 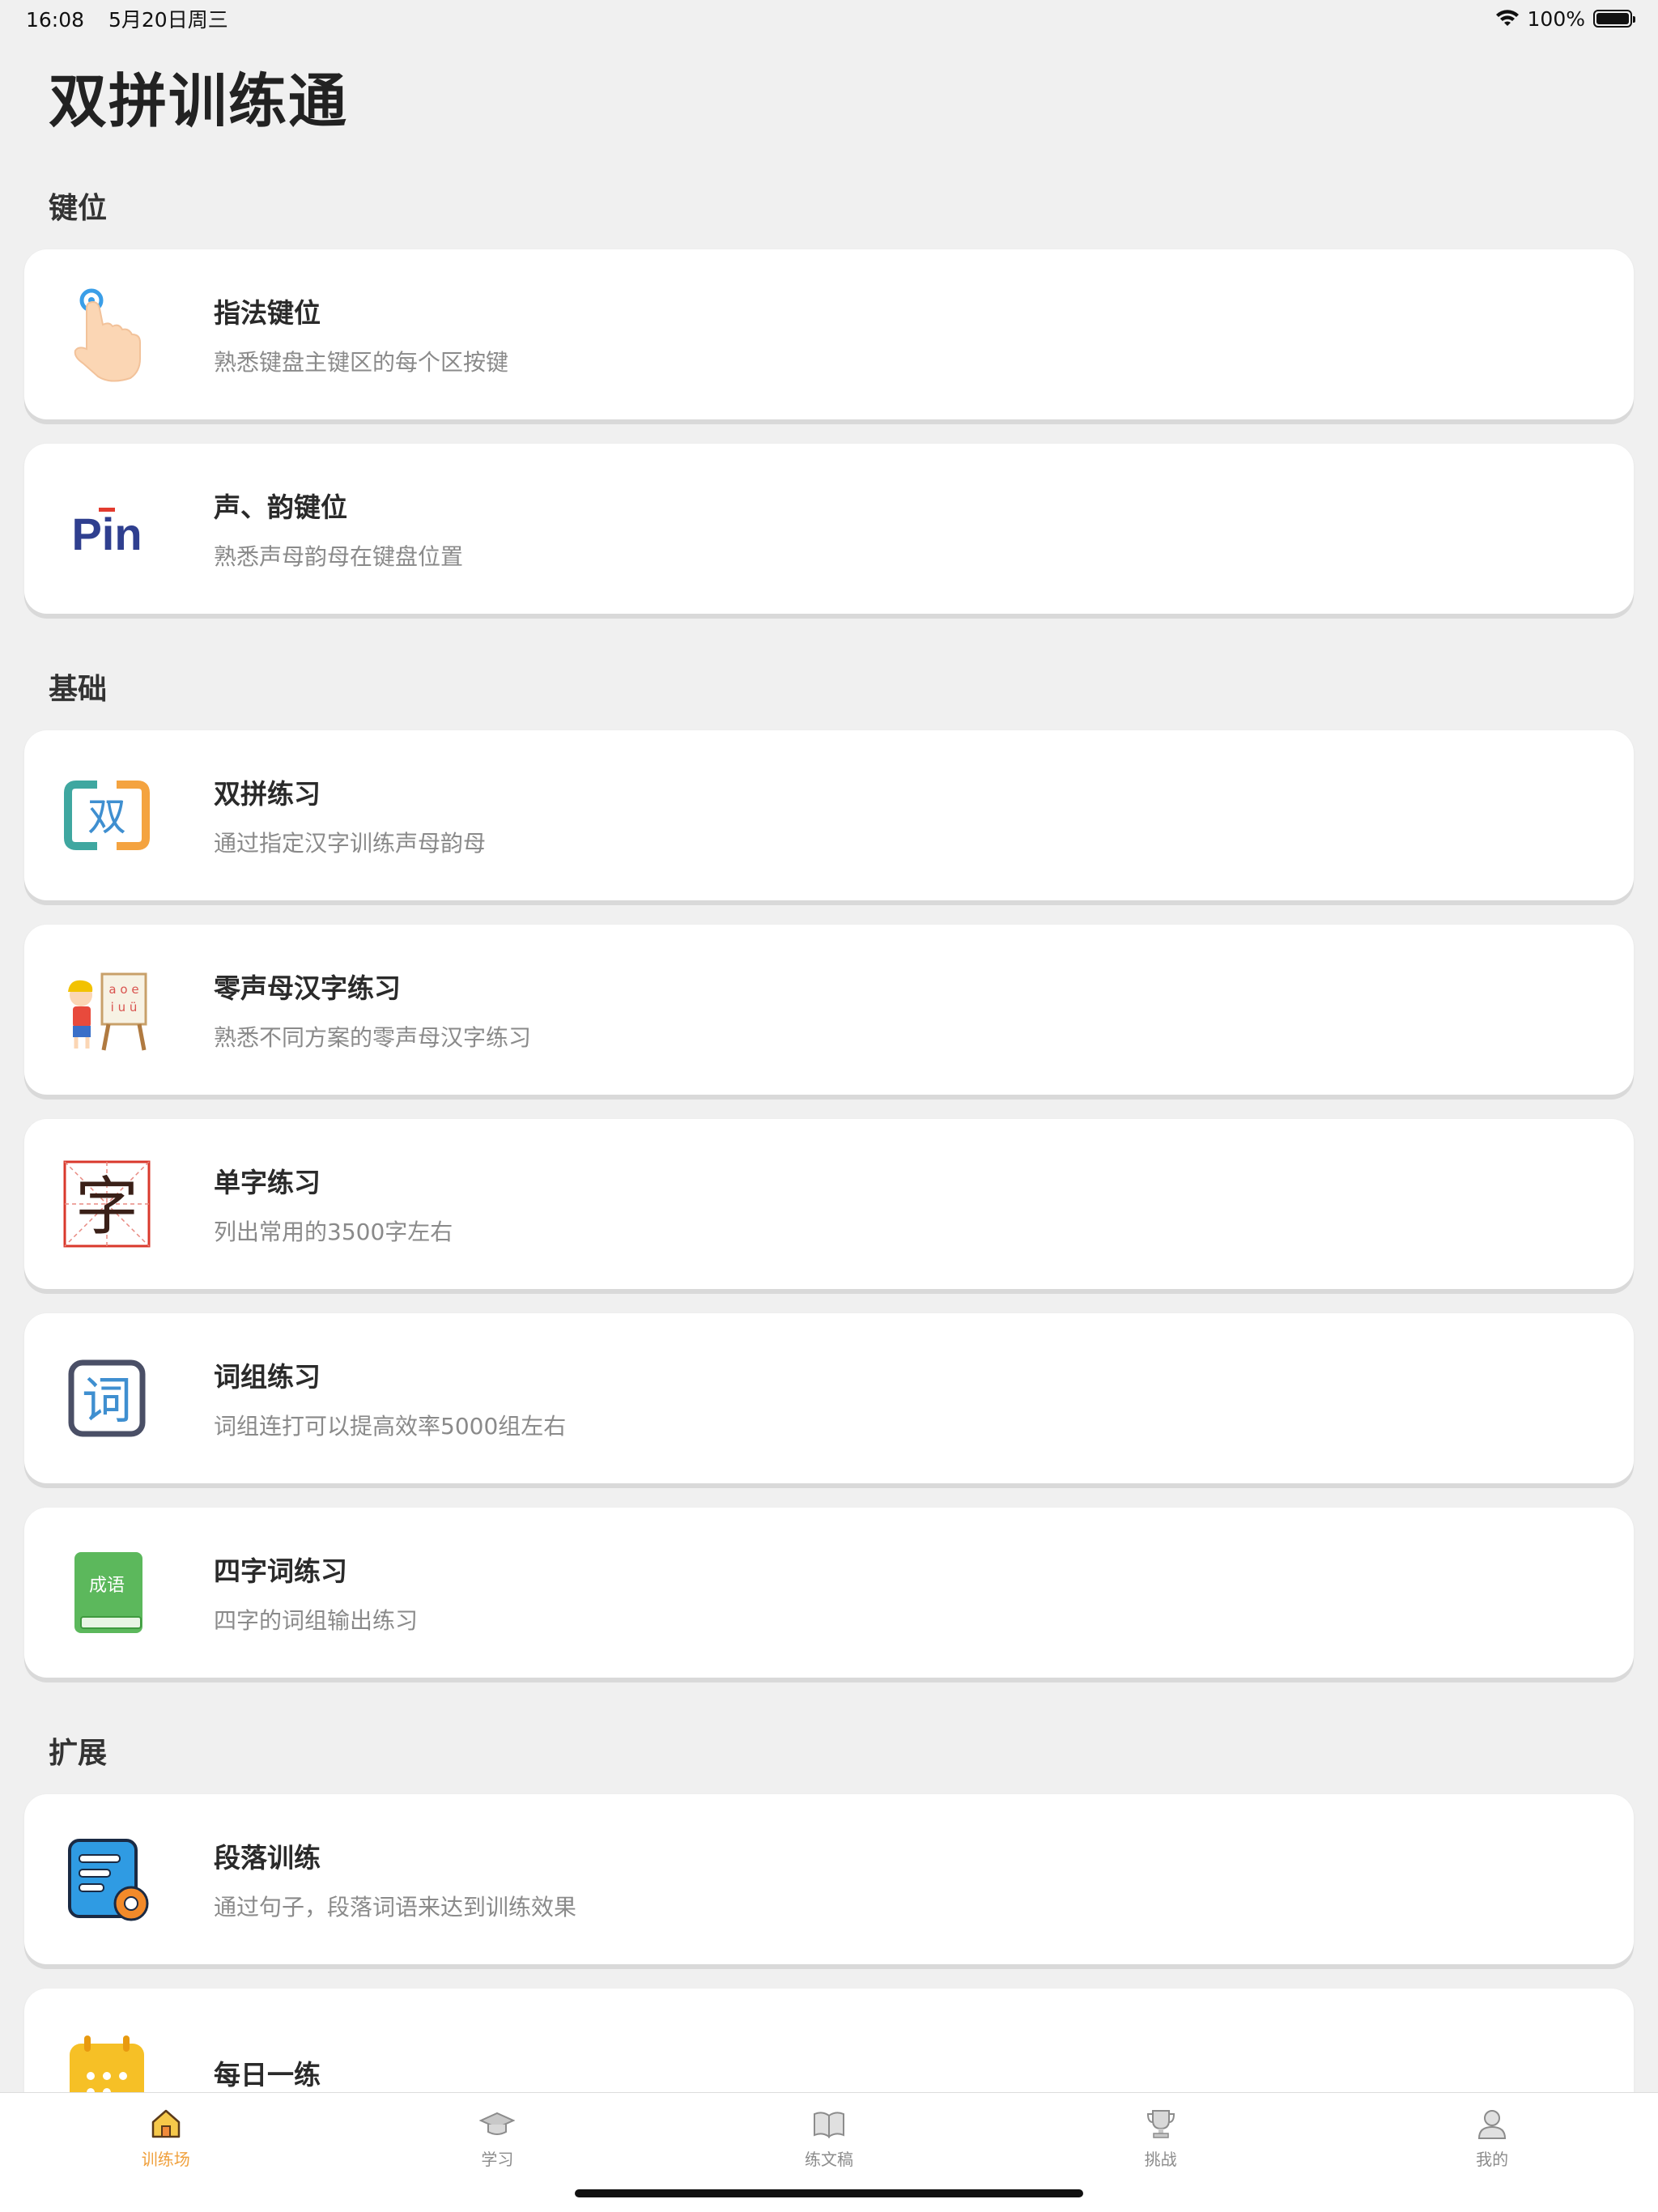 What do you see at coordinates (333, 1204) in the screenshot?
I see `card-text: 单字练习 列出常用的3500字左右` at bounding box center [333, 1204].